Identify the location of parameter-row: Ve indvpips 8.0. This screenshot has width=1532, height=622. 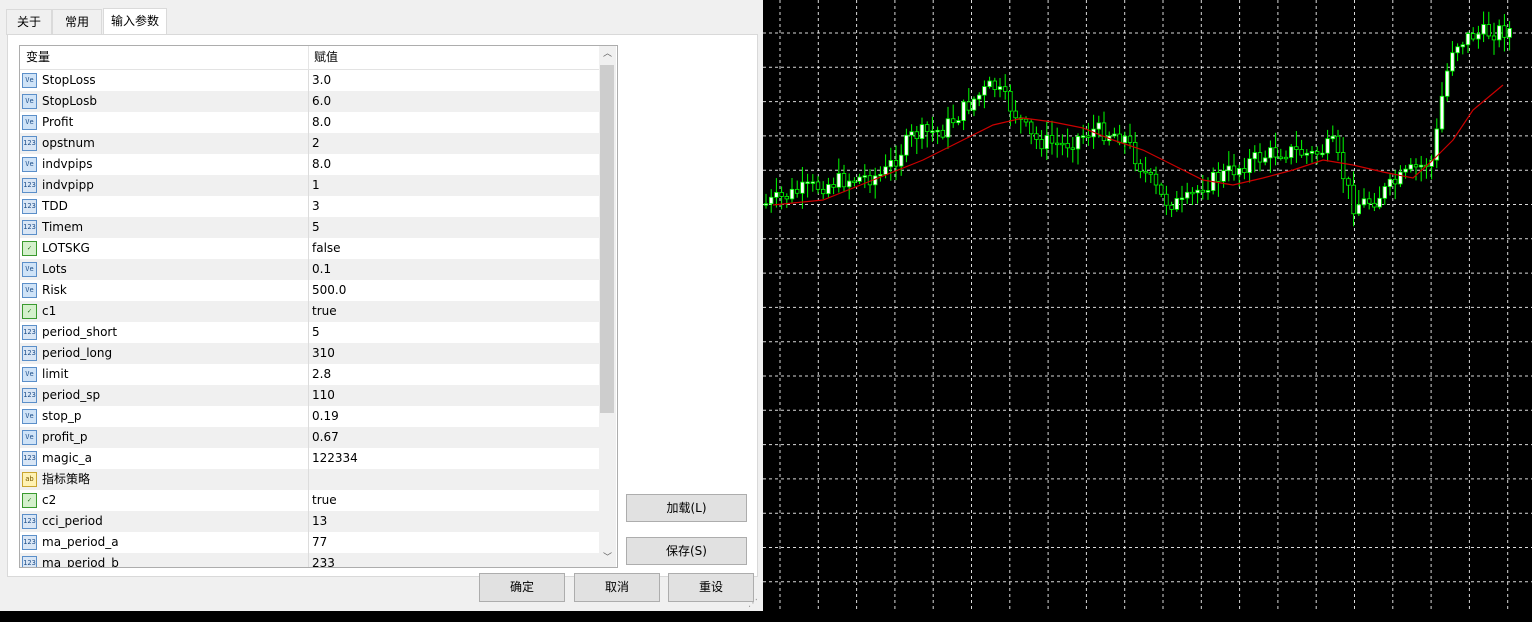
(309, 164).